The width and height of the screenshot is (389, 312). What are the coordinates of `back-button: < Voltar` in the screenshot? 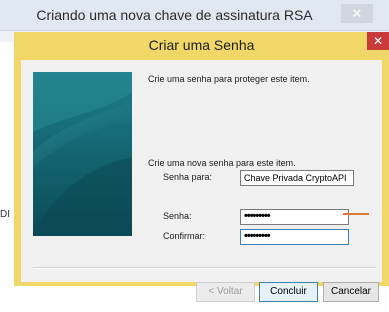 It's located at (225, 292).